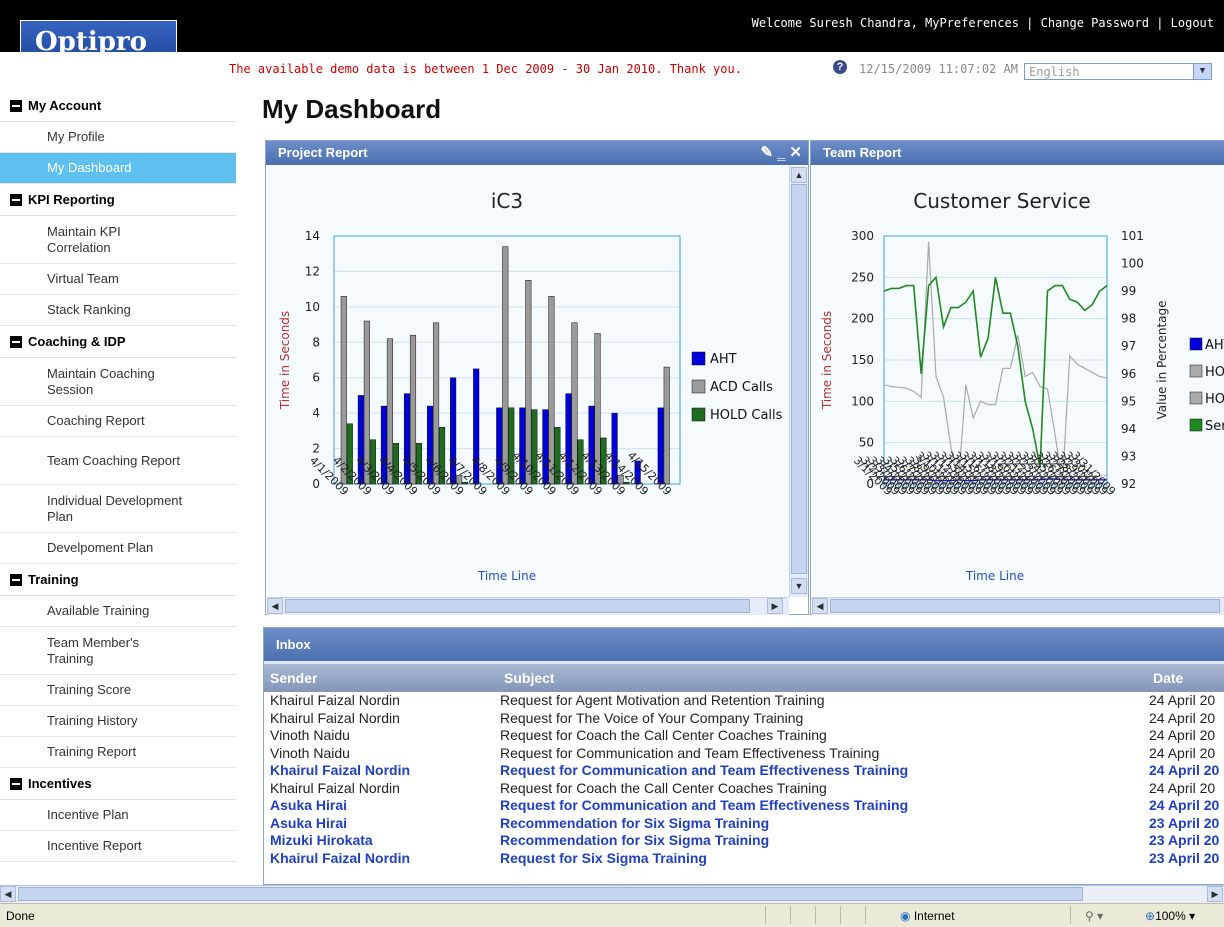 This screenshot has width=1224, height=927. What do you see at coordinates (309, 822) in the screenshot?
I see `inbox-sender: Asuka Hirai` at bounding box center [309, 822].